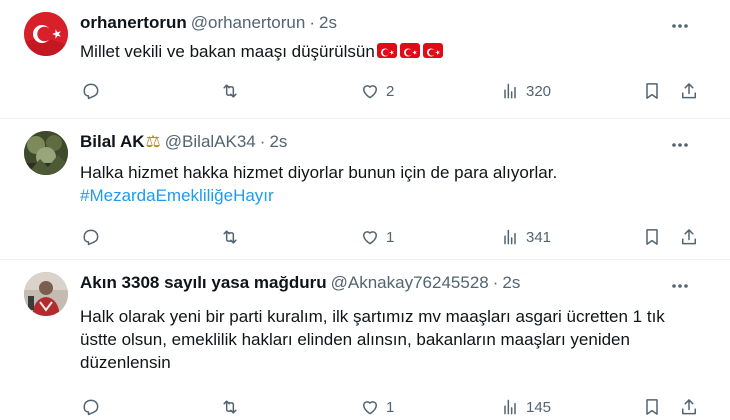  I want to click on turkish-flag-avatar-image, so click(46, 34).